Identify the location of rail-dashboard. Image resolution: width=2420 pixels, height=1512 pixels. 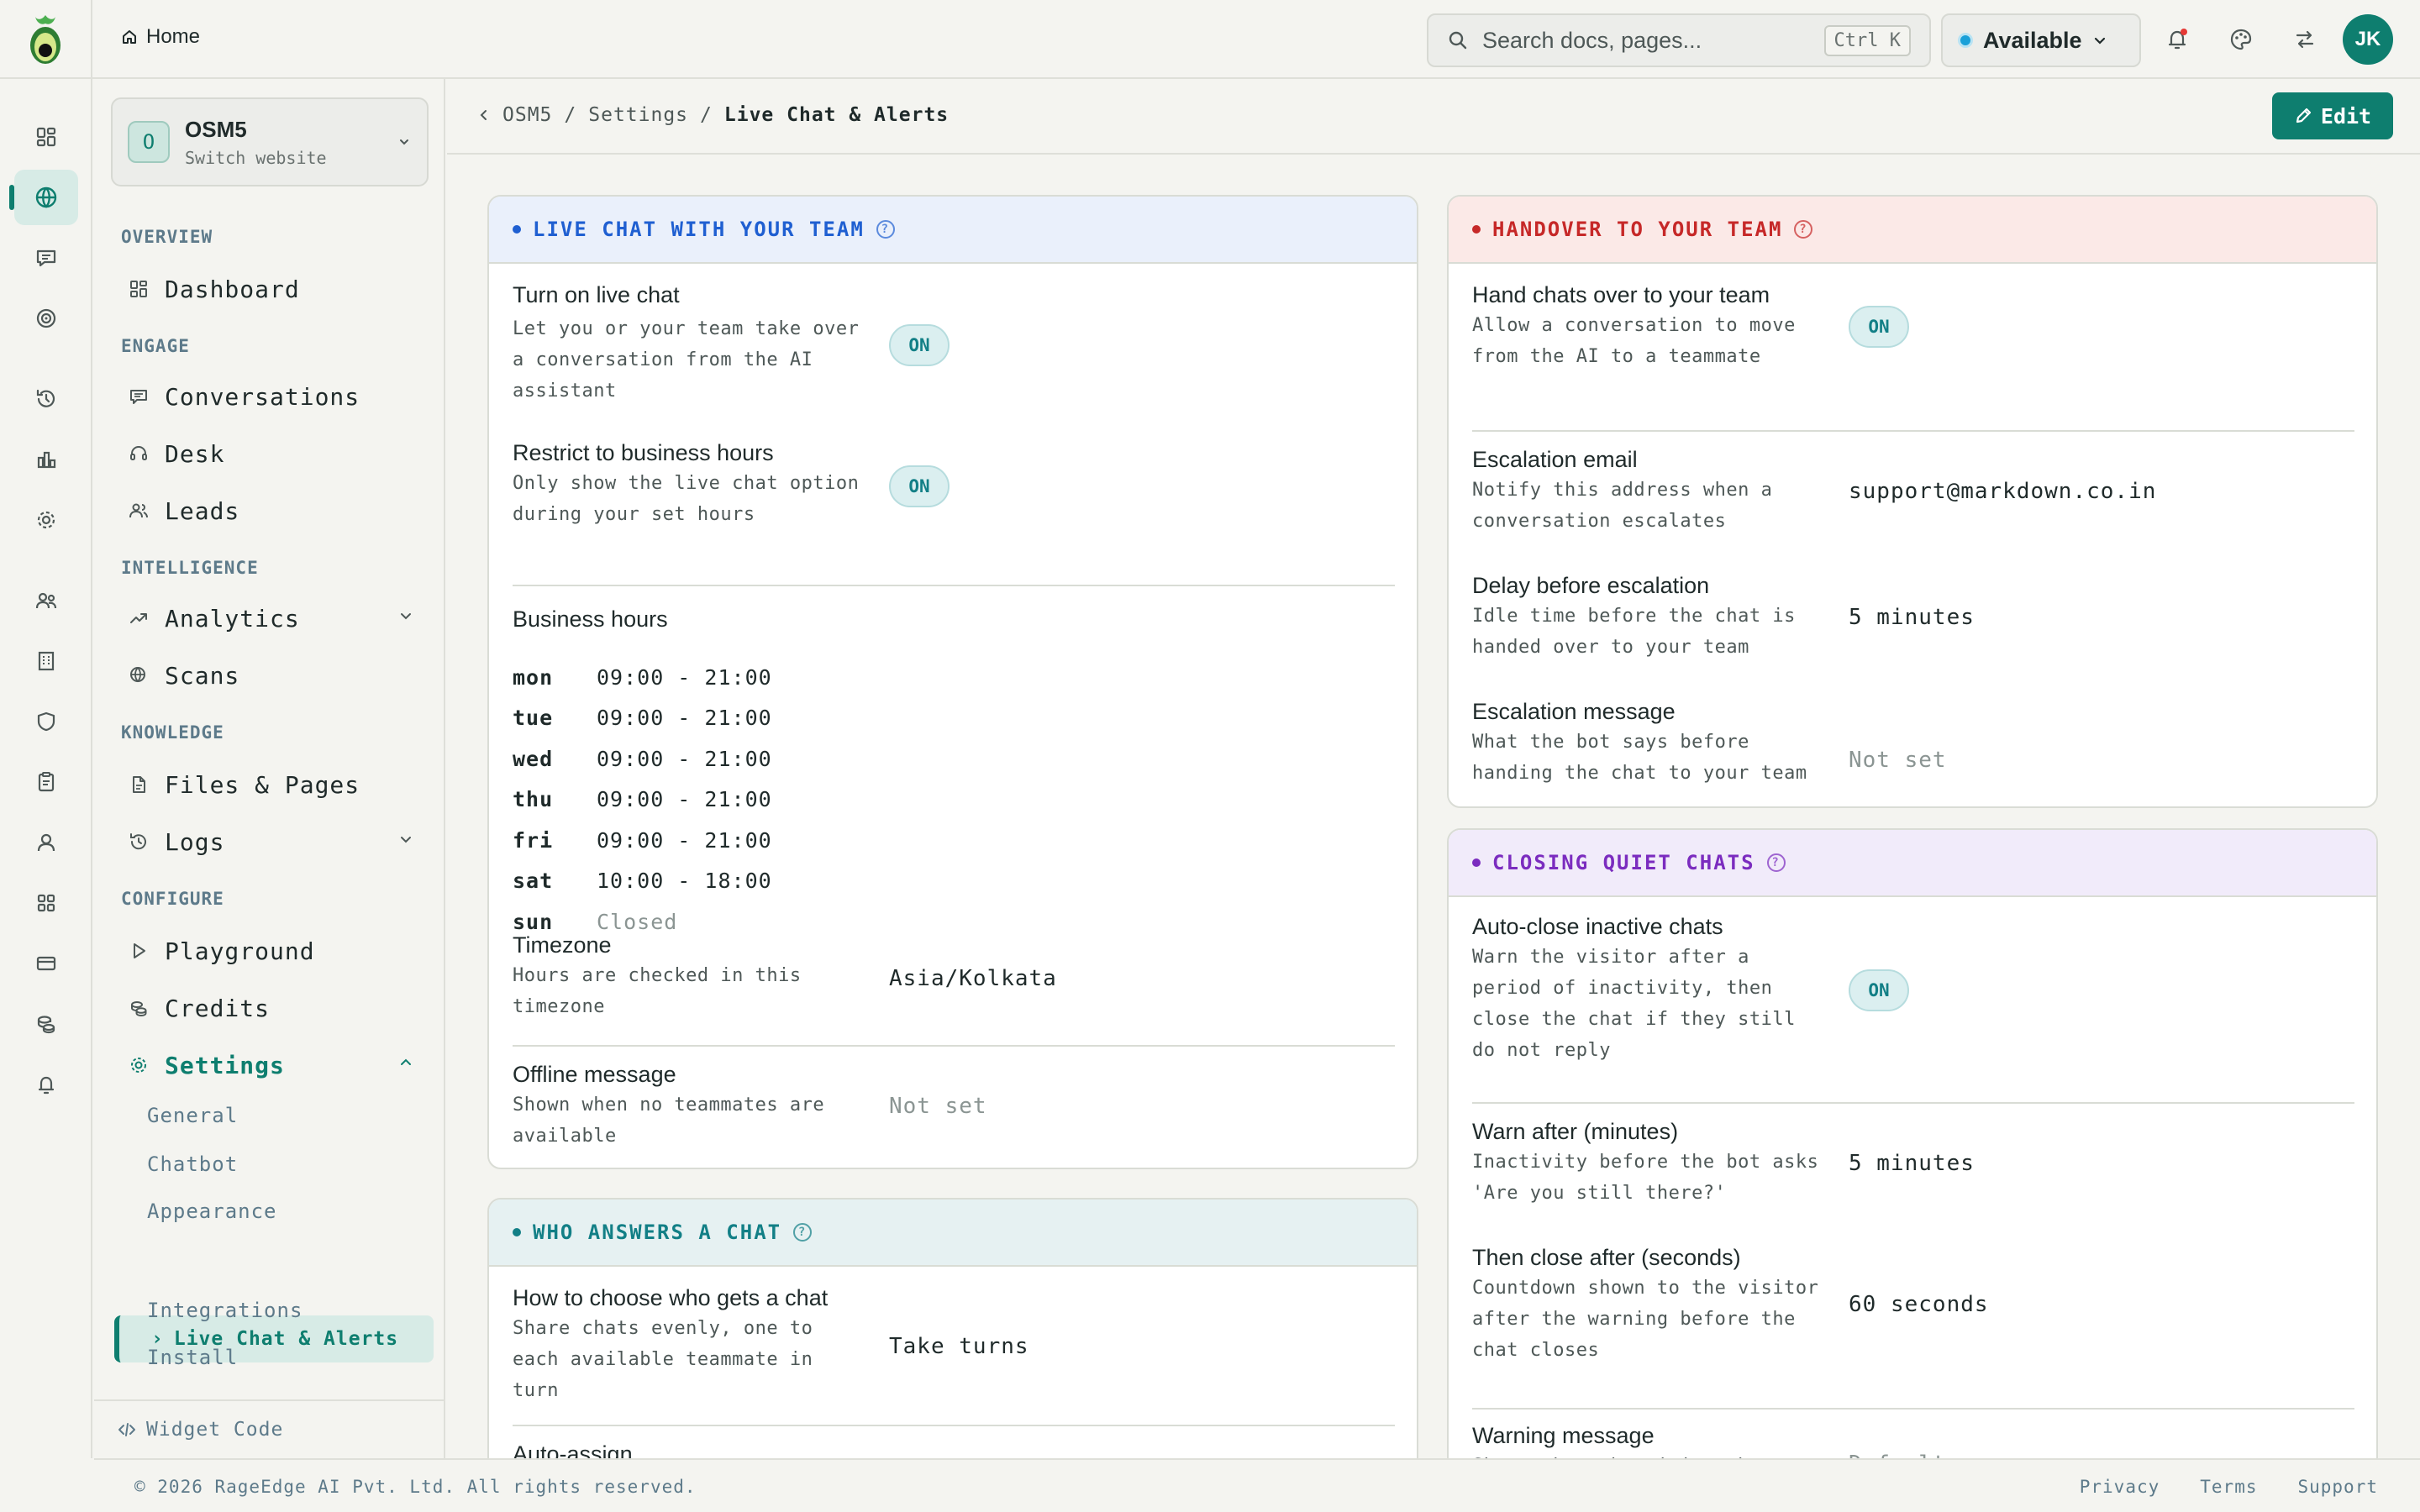
(46, 137).